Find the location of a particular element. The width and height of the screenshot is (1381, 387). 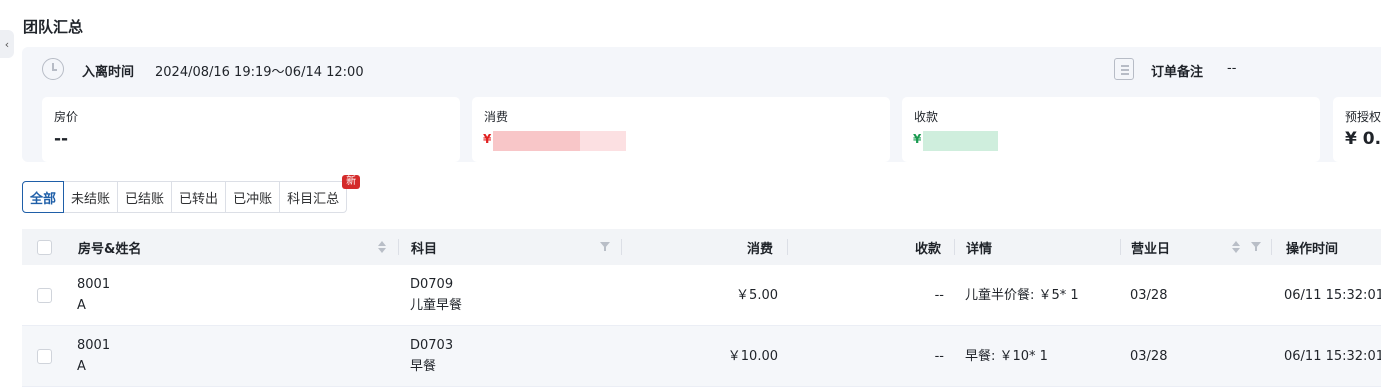

column-header-payment: 收款 is located at coordinates (928, 249).